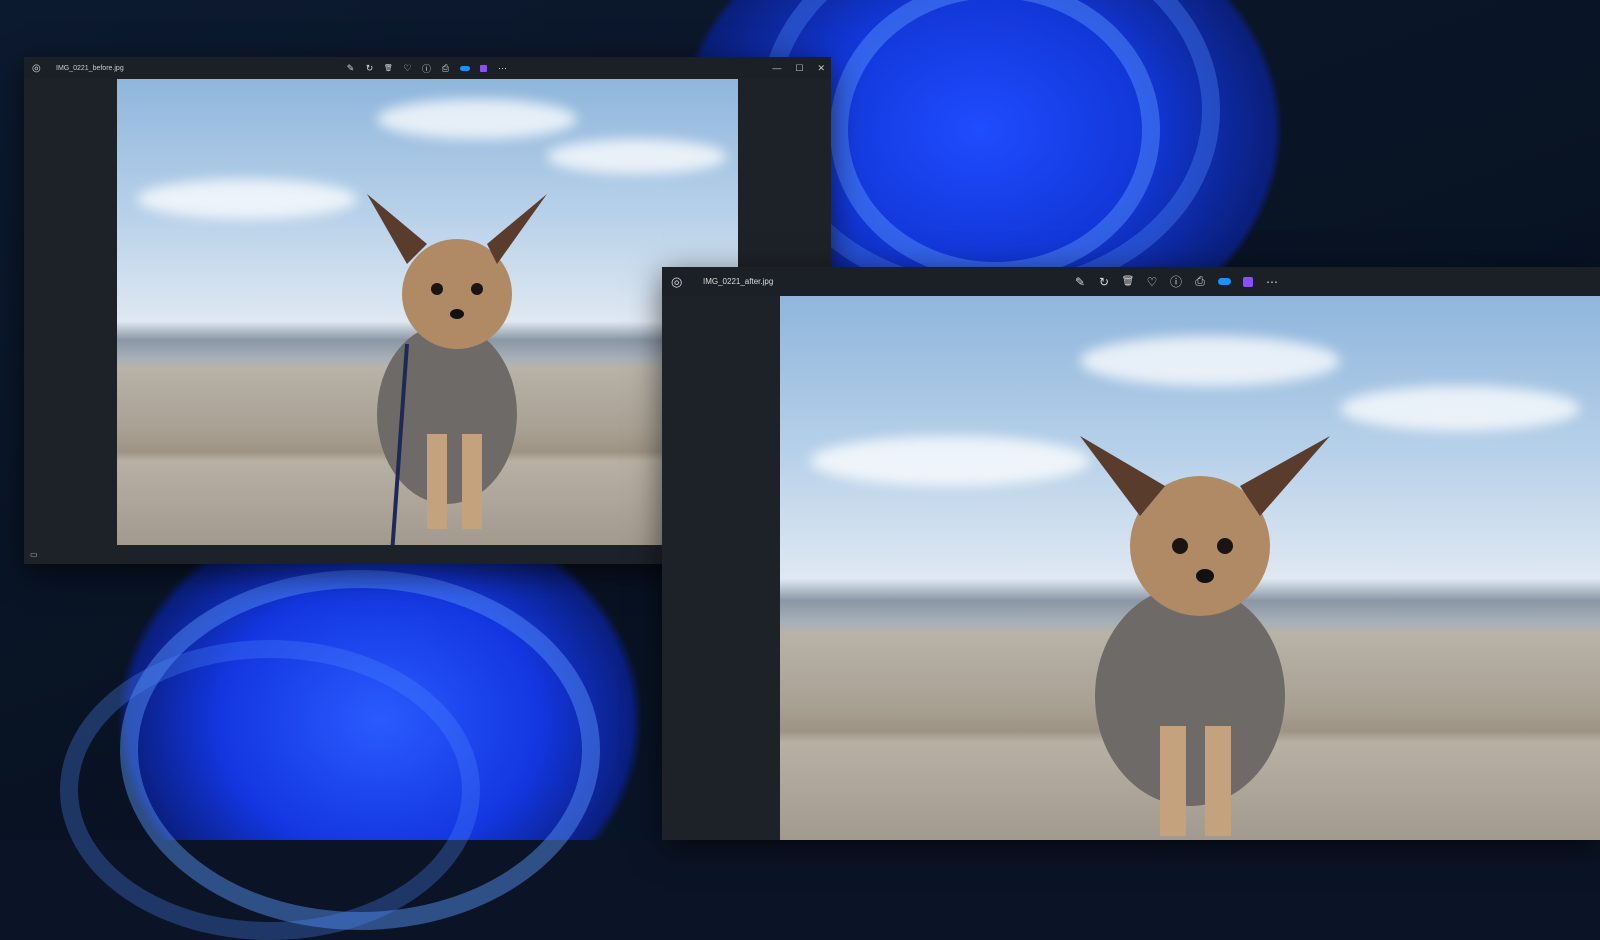 This screenshot has height=940, width=1600. What do you see at coordinates (799, 68) in the screenshot?
I see `maximize-button: ☐` at bounding box center [799, 68].